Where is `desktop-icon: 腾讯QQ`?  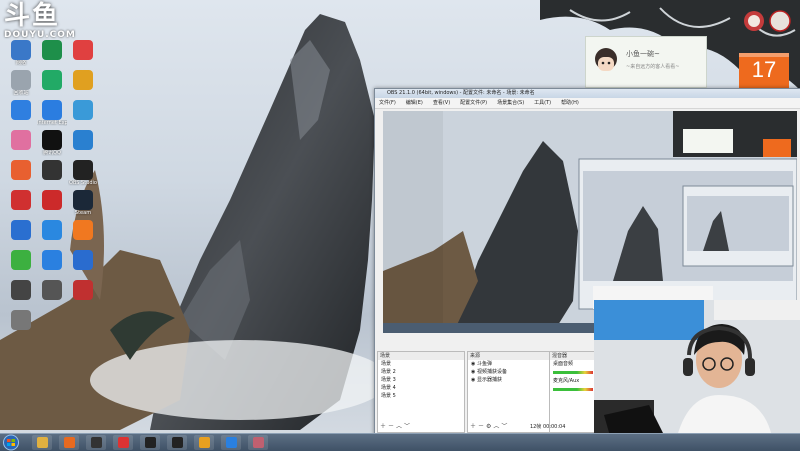
desktop-icon: 腾讯QQ is located at coordinates (52, 143).